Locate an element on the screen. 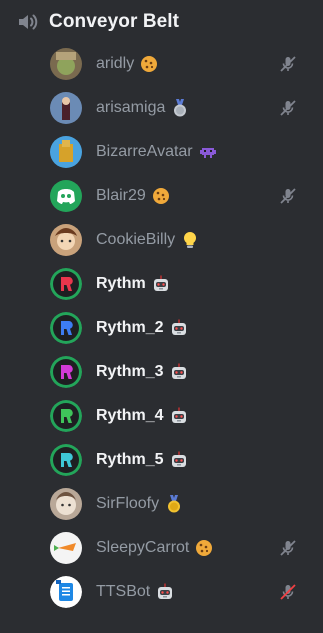  gold-medal-icon is located at coordinates (174, 504).